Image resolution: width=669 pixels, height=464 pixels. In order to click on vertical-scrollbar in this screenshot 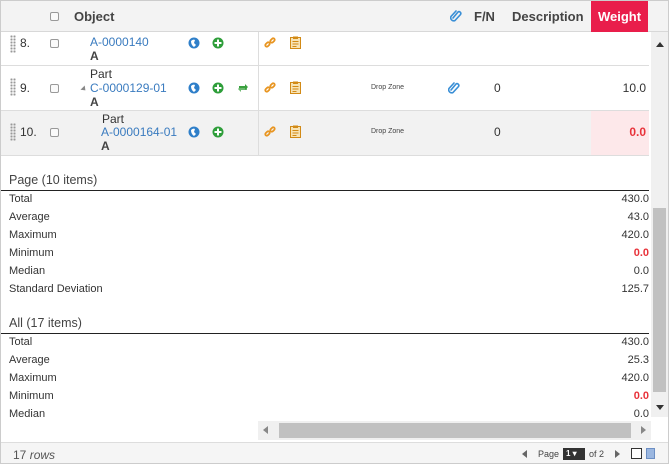, I will do `click(659, 224)`.